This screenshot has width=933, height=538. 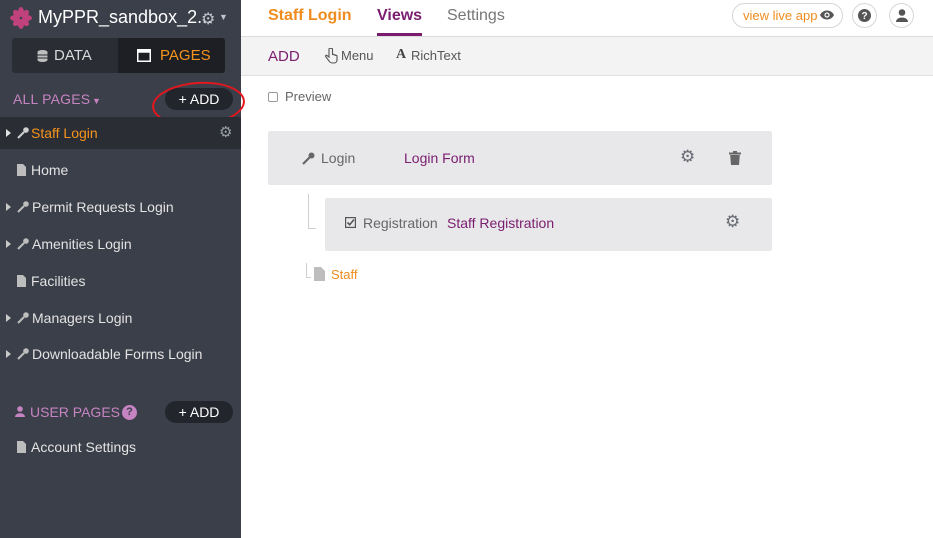 What do you see at coordinates (120, 170) in the screenshot?
I see `sidebar-item-home: Home` at bounding box center [120, 170].